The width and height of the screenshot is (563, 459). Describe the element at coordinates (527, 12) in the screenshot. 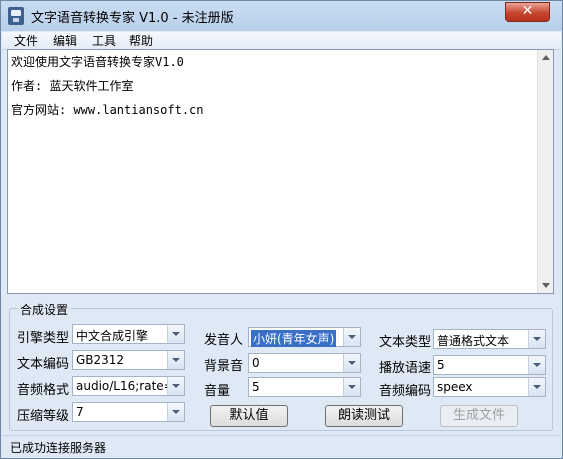

I see `close-button: ✕` at that location.